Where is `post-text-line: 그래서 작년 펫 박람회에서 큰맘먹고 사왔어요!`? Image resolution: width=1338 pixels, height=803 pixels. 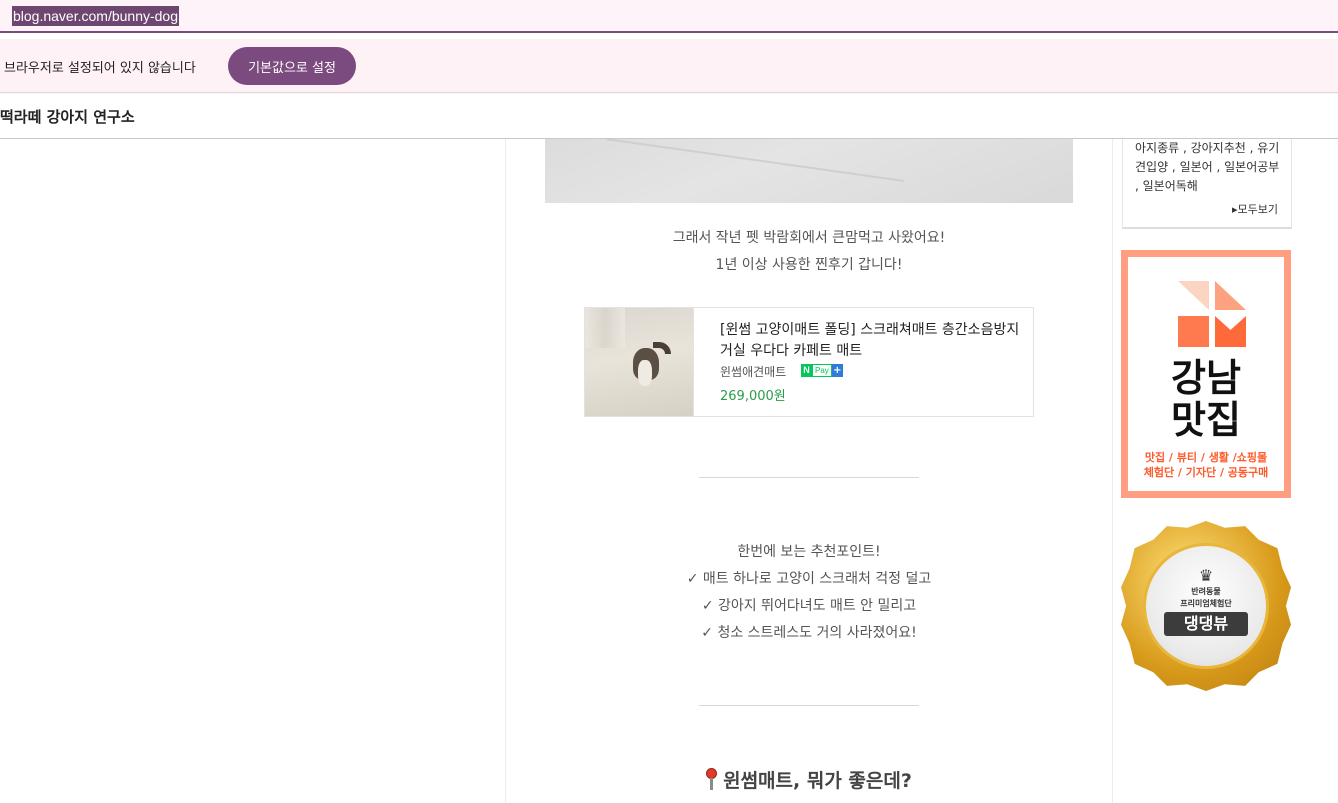
post-text-line: 그래서 작년 펫 박람회에서 큰맘먹고 사왔어요! is located at coordinates (809, 238).